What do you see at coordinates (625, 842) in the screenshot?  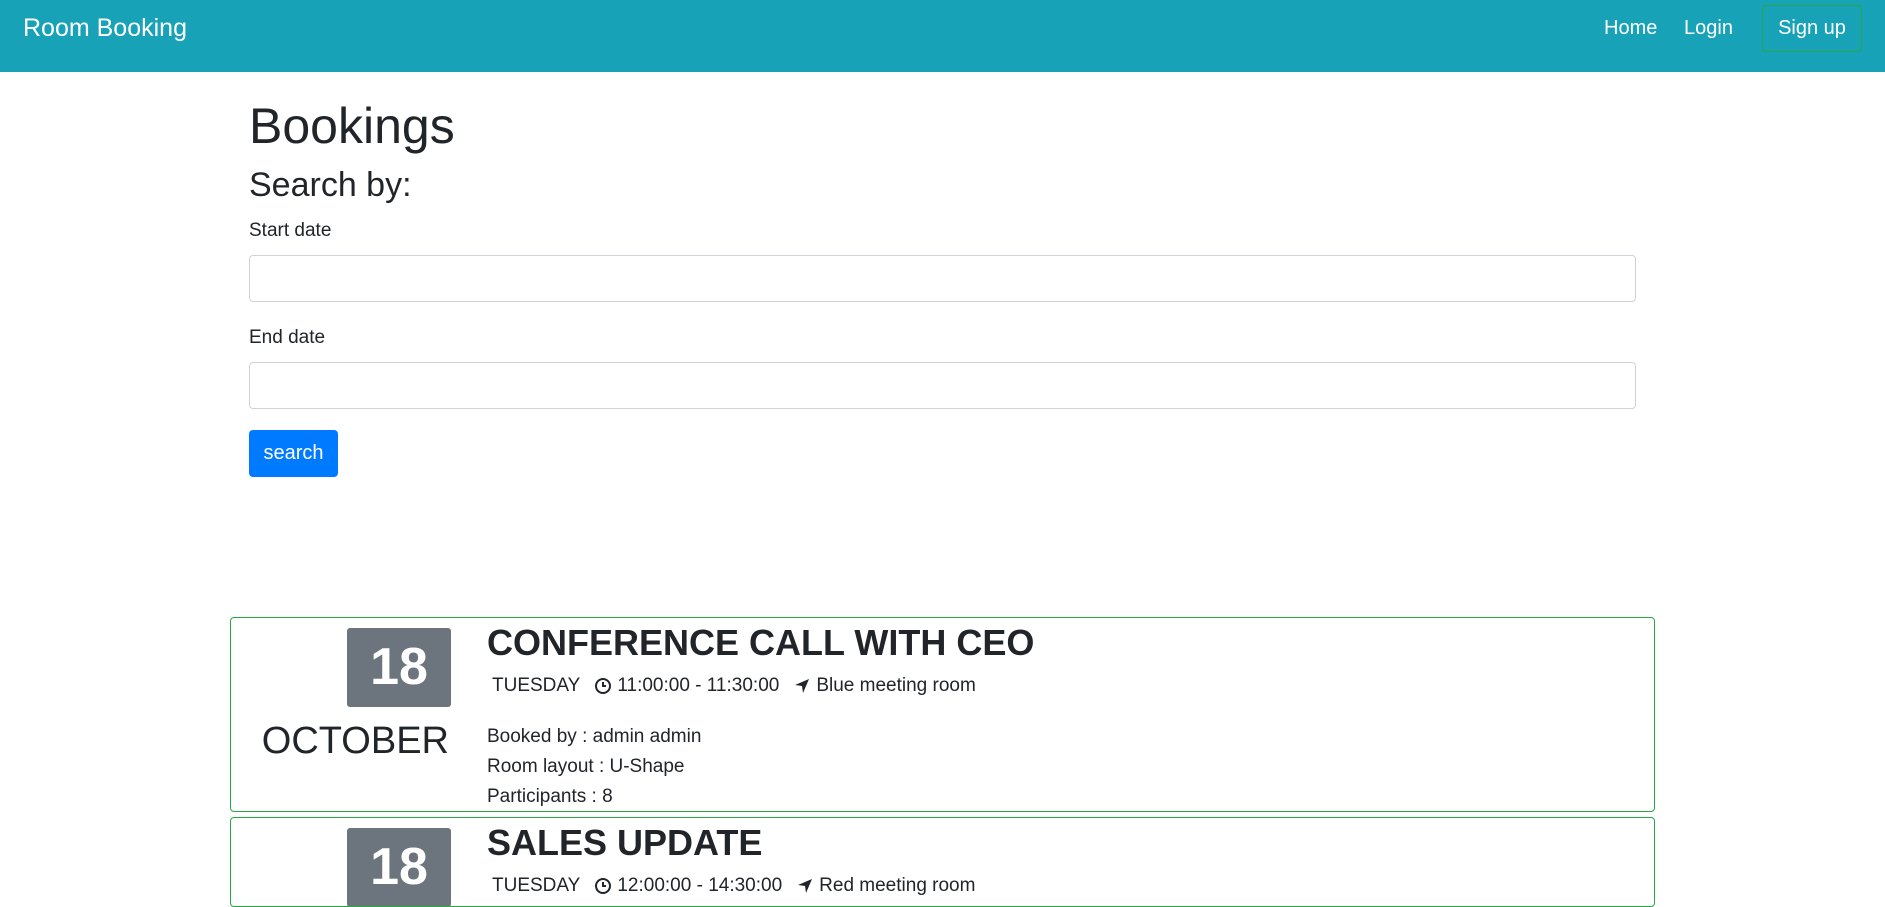 I see `booking-title: SALES UPDATE` at bounding box center [625, 842].